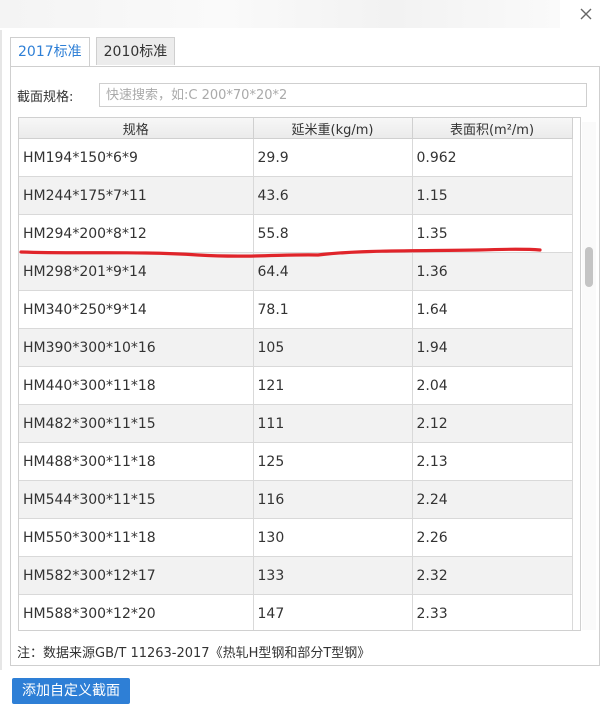 Image resolution: width=611 pixels, height=704 pixels. I want to click on cell-area: 1.35, so click(492, 233).